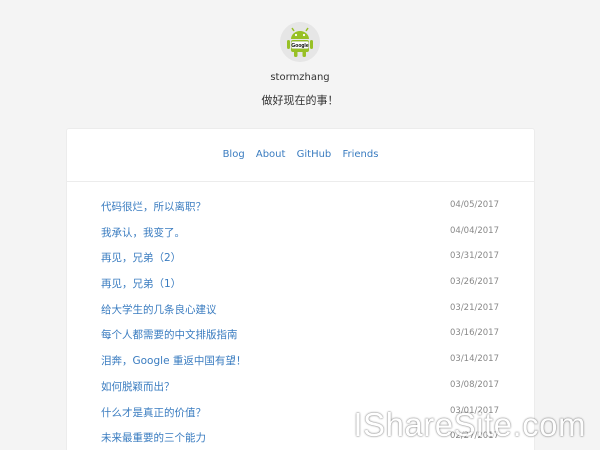  Describe the element at coordinates (169, 334) in the screenshot. I see `post-title-link: 每个人都需要的中文排版指南` at that location.